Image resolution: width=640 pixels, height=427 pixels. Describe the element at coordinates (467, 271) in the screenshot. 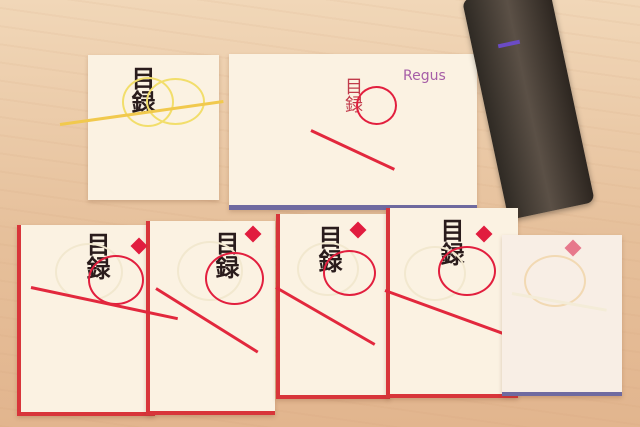

I see `knot-loop-b4b` at that location.